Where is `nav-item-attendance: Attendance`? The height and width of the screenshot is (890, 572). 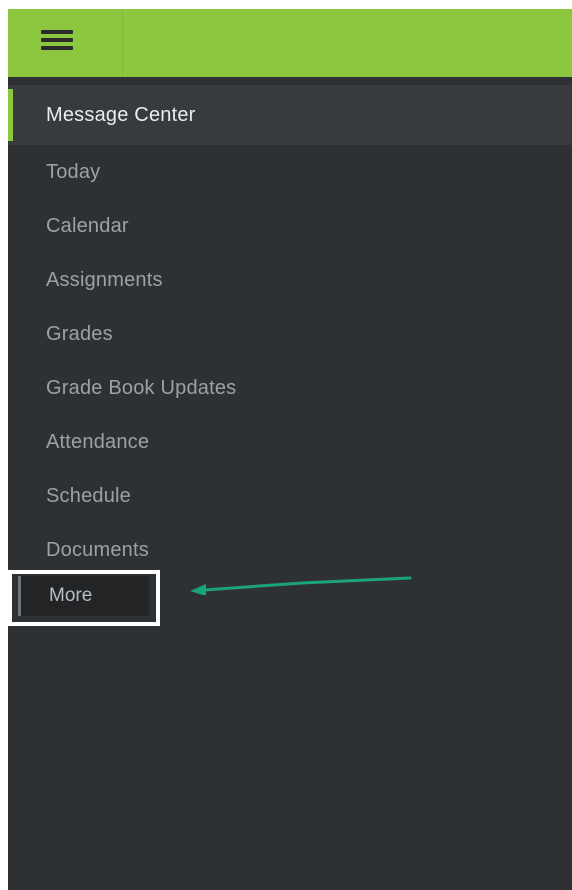 nav-item-attendance: Attendance is located at coordinates (290, 442).